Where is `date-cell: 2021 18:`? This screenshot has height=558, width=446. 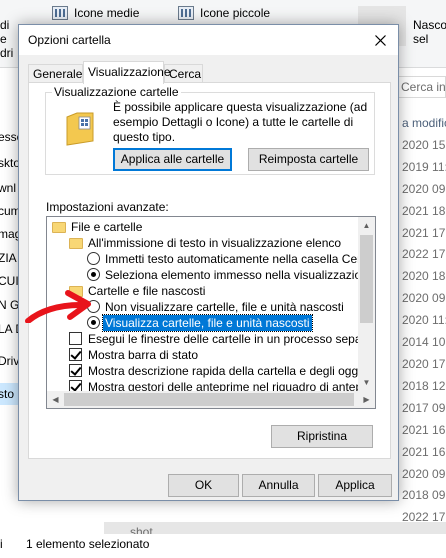 date-cell: 2021 18: is located at coordinates (424, 211).